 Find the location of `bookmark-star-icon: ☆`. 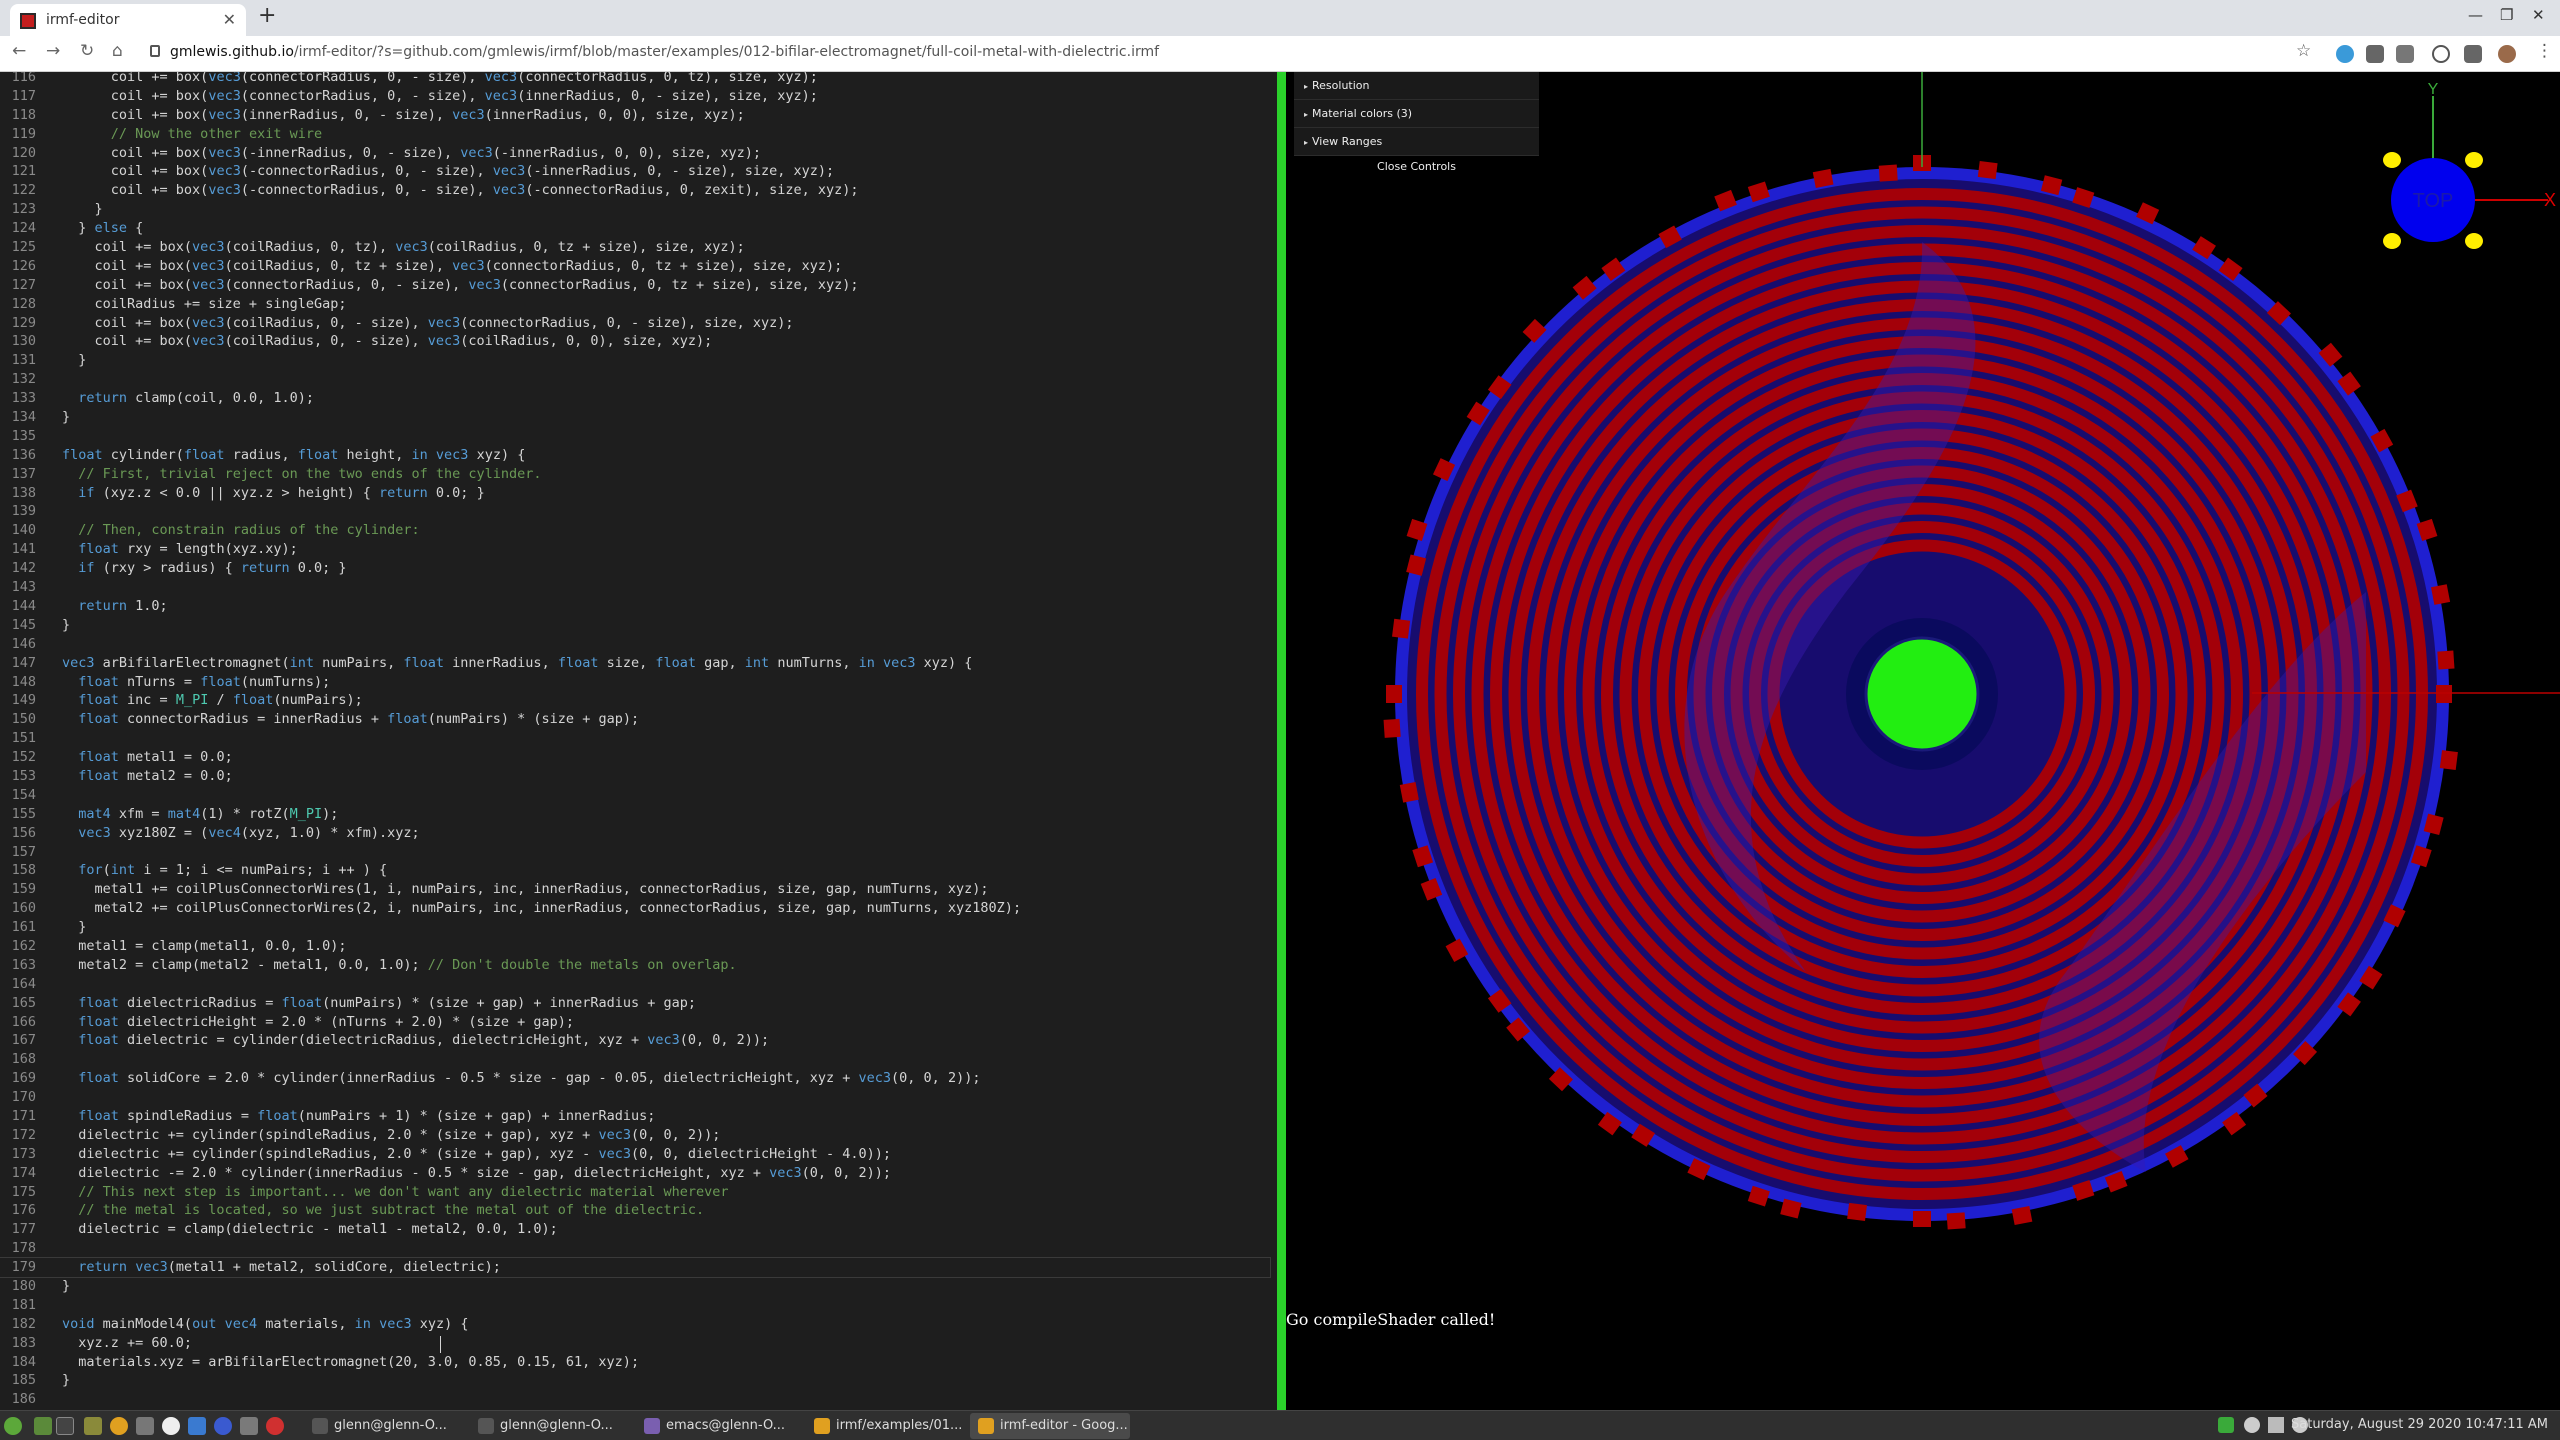

bookmark-star-icon: ☆ is located at coordinates (2303, 51).